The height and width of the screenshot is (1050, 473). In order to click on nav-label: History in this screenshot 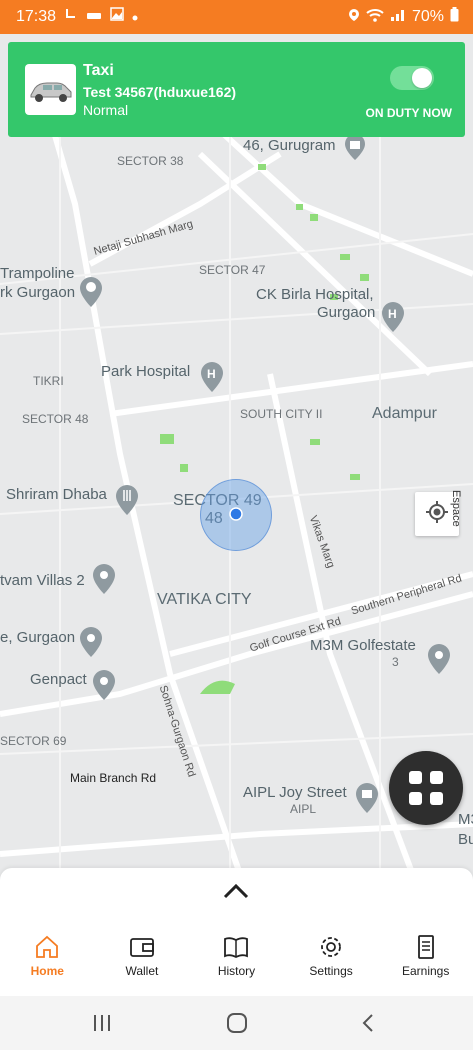, I will do `click(236, 971)`.